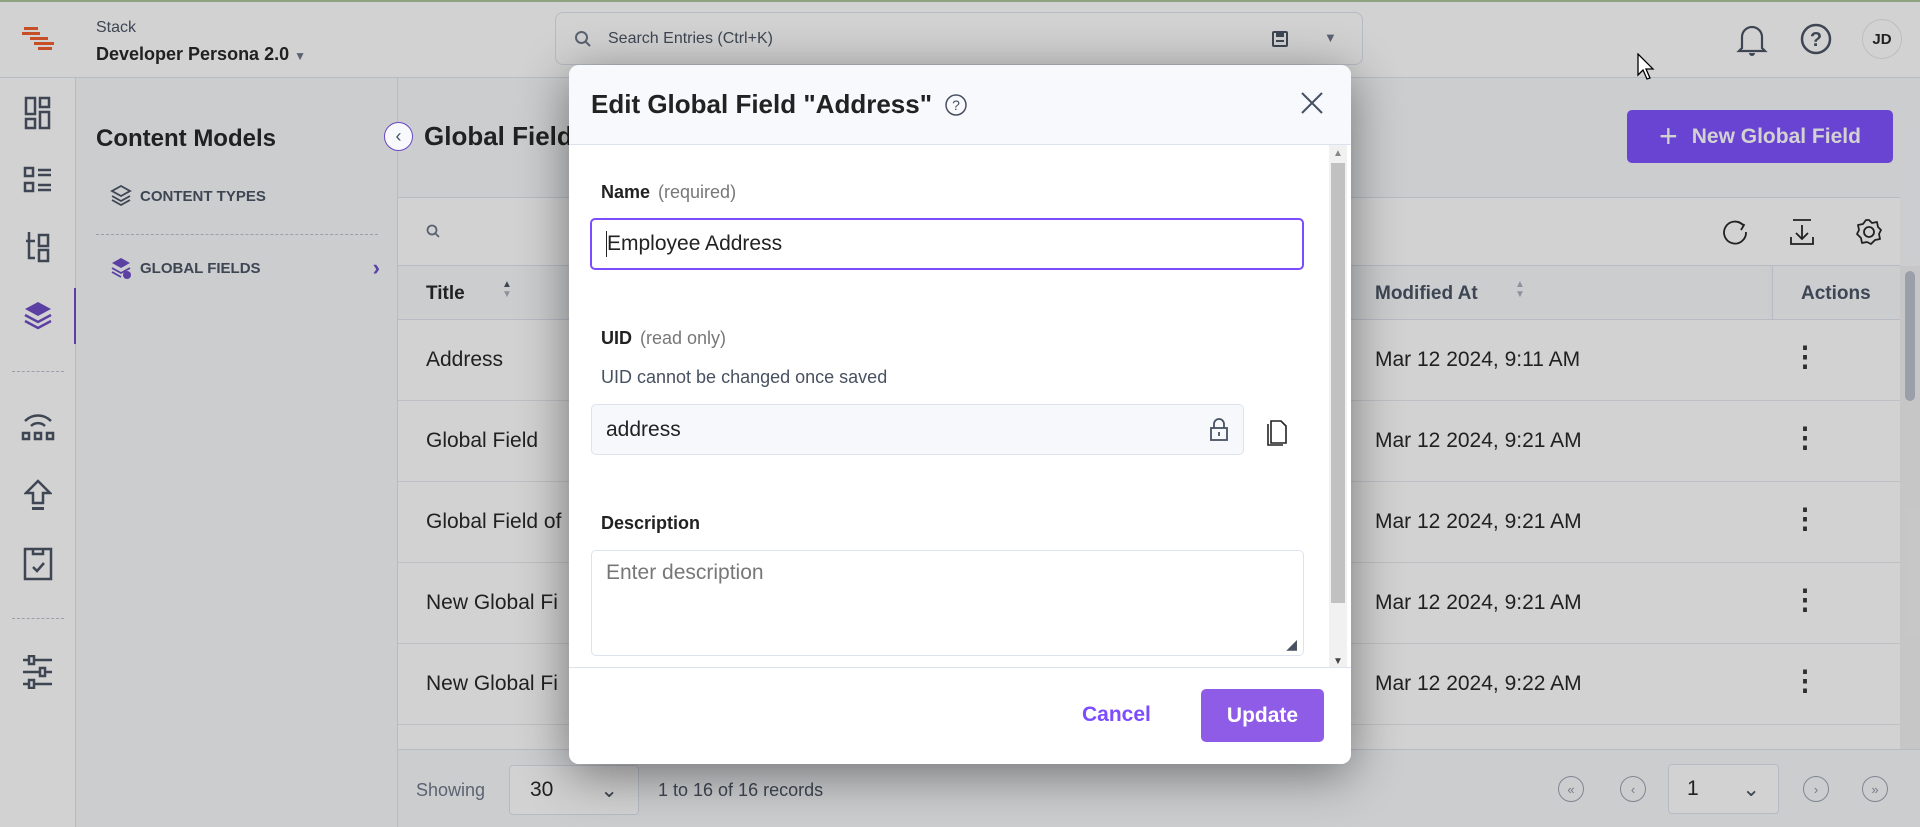 This screenshot has width=1920, height=827. Describe the element at coordinates (947, 603) in the screenshot. I see `description-textarea: Enter description ◢` at that location.